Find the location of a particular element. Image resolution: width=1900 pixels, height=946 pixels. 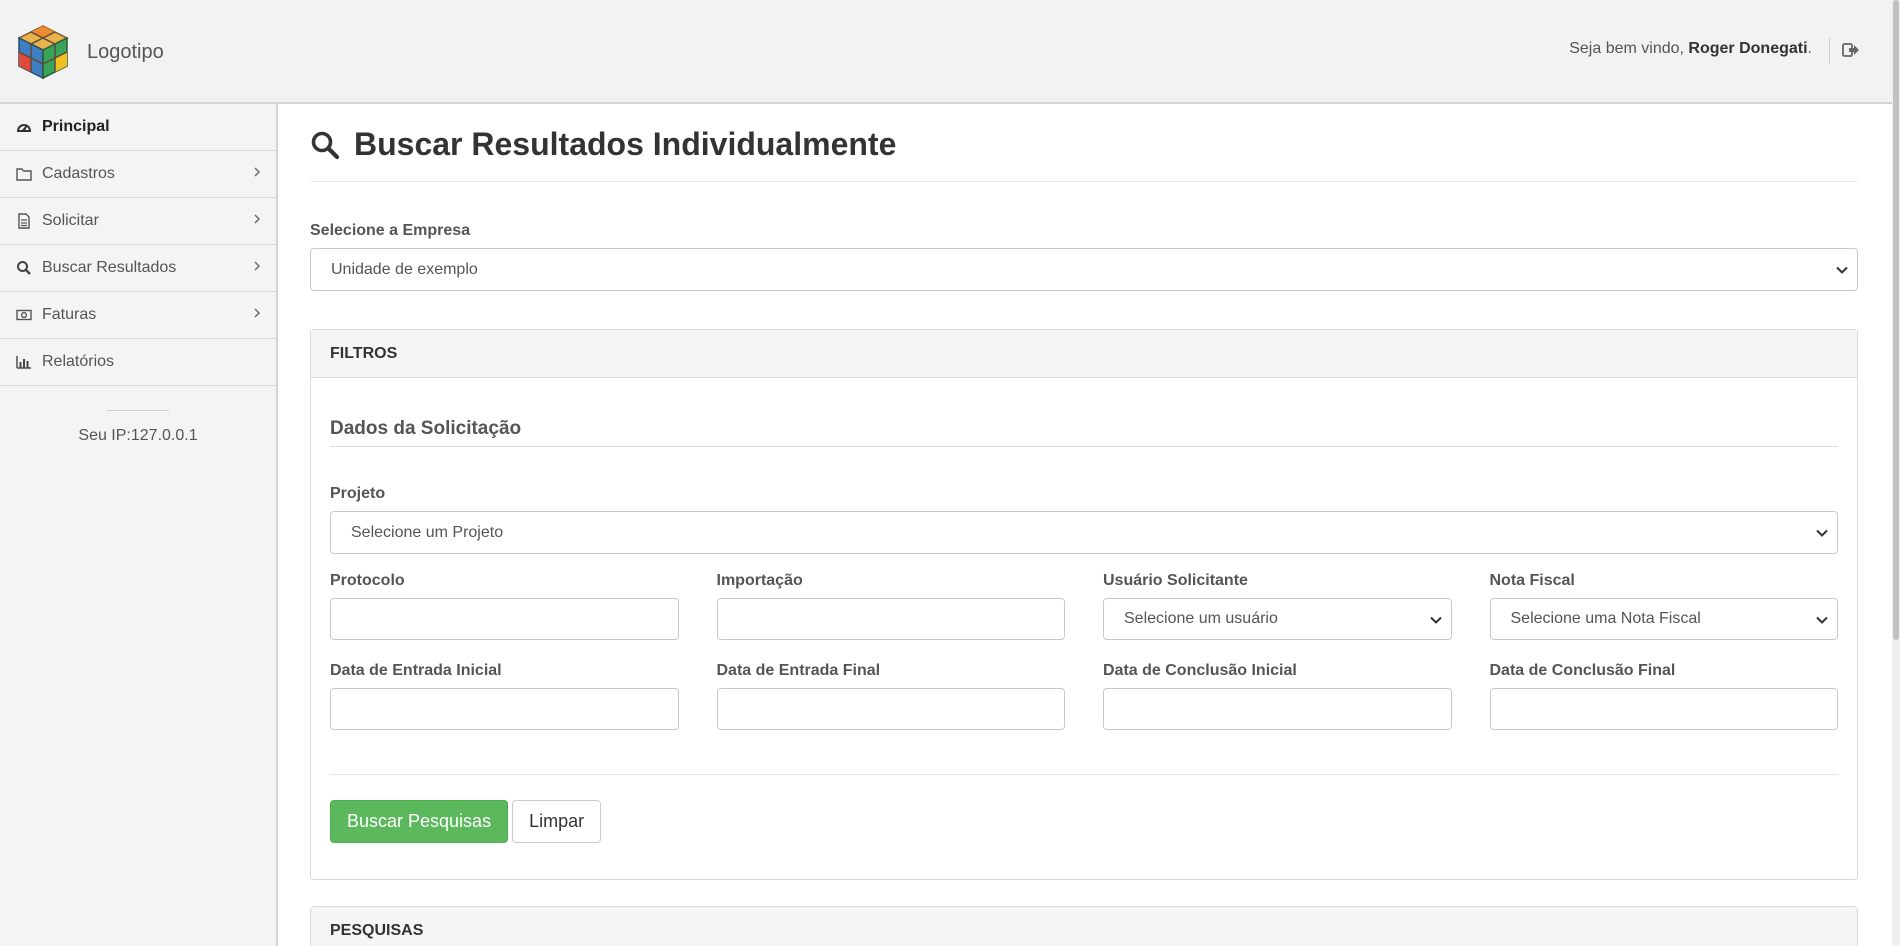

usuario-selected-value: Selecione um usuário is located at coordinates (1201, 618).